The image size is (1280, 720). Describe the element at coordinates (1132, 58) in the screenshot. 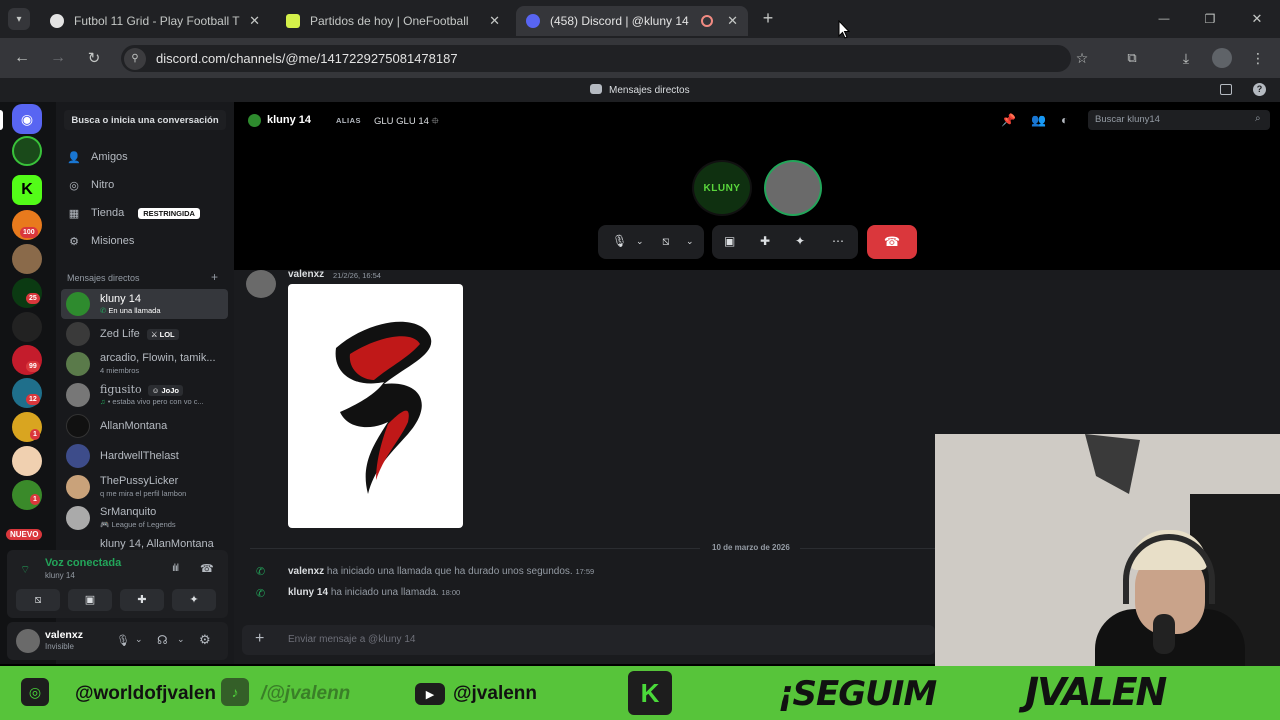

I see `extensions-icon: ⧉` at that location.